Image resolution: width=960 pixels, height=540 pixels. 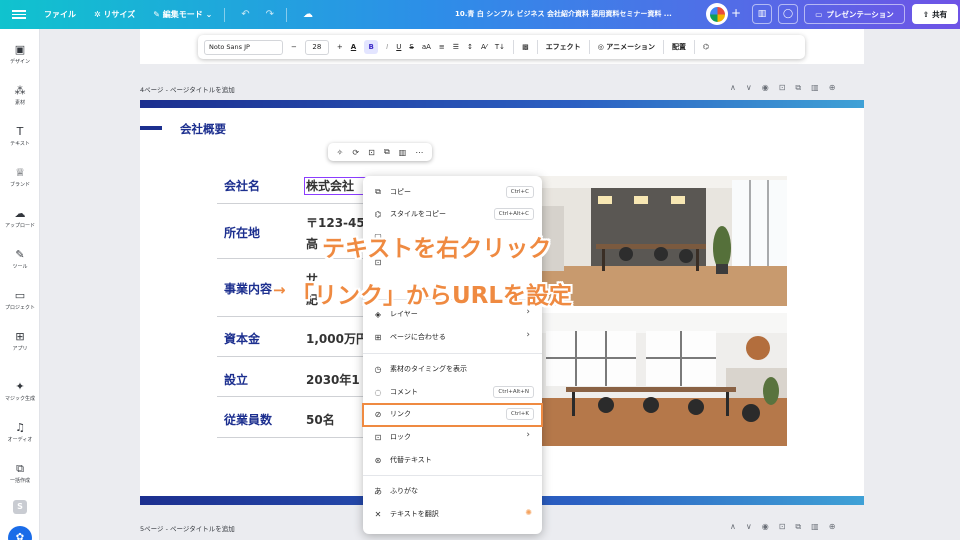 What do you see at coordinates (187, 89) in the screenshot?
I see `page-4-title: 4ページ - ページタイトルを追加` at bounding box center [187, 89].